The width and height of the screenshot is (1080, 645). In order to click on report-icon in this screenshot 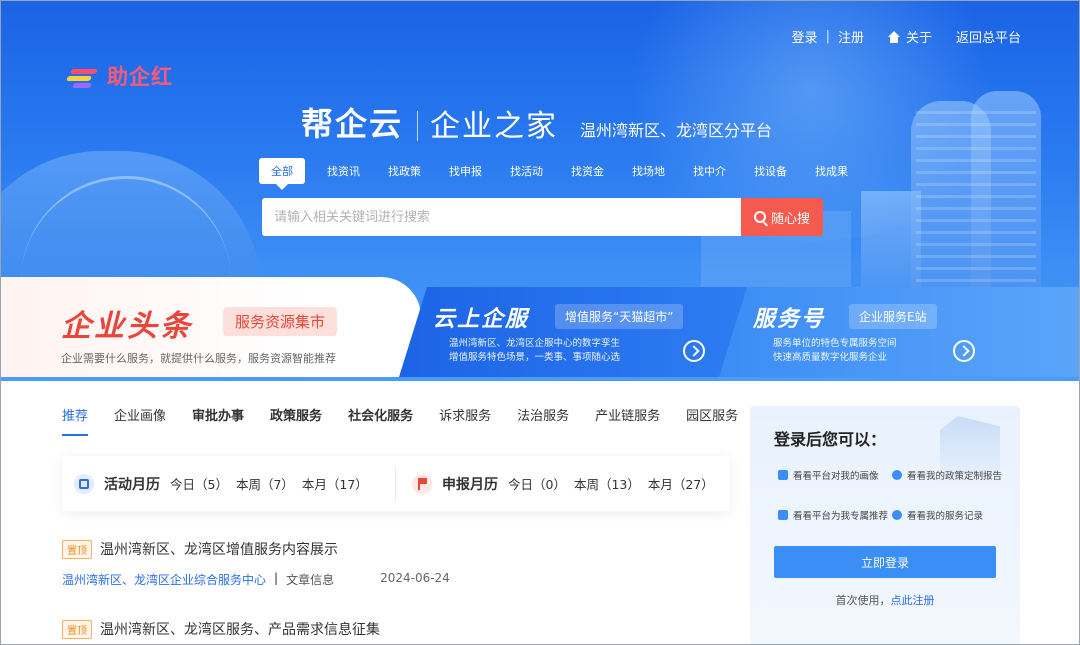, I will do `click(897, 475)`.